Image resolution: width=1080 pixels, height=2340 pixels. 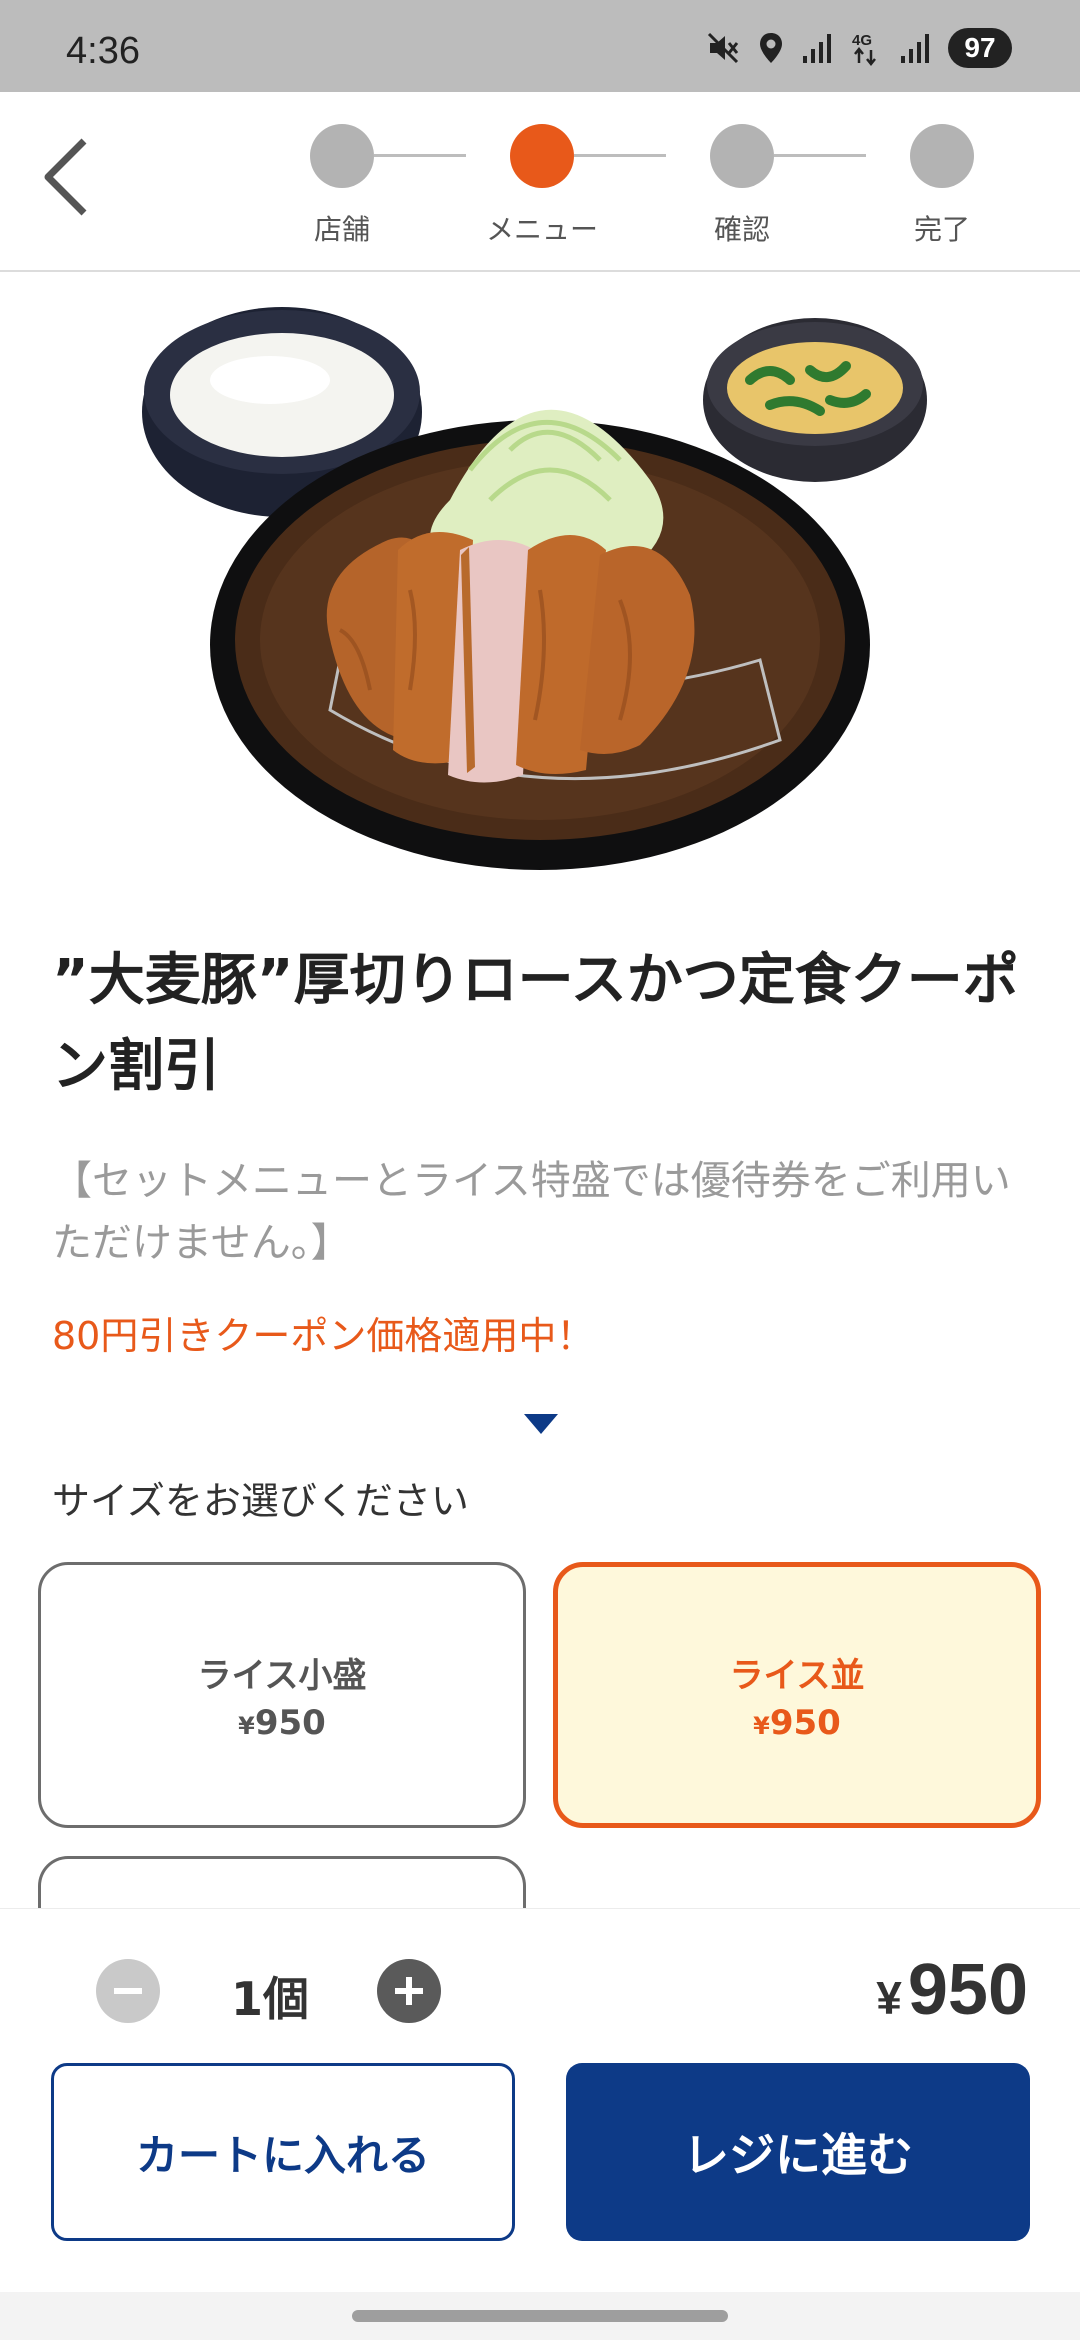 I want to click on caret-down-icon, so click(x=541, y=1424).